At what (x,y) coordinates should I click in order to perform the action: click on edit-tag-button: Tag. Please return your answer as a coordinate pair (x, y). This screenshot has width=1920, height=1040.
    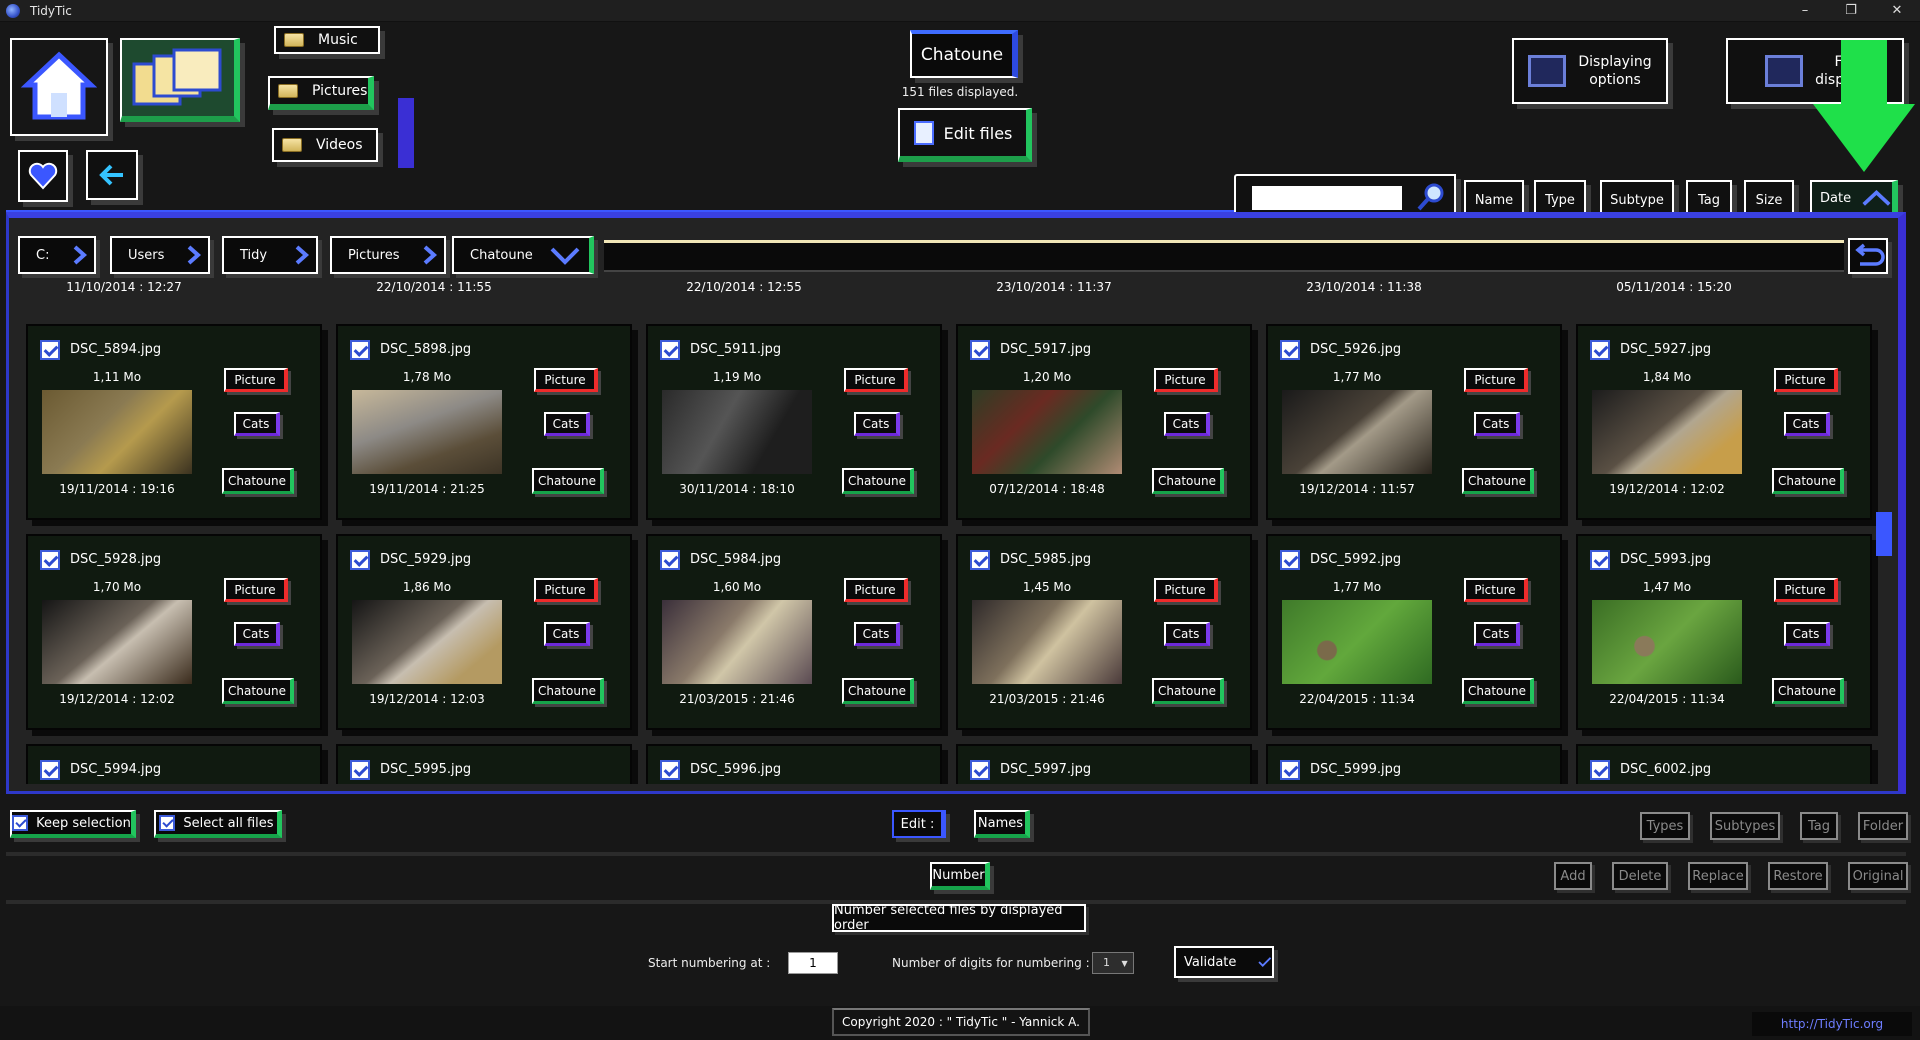
    Looking at the image, I should click on (1819, 826).